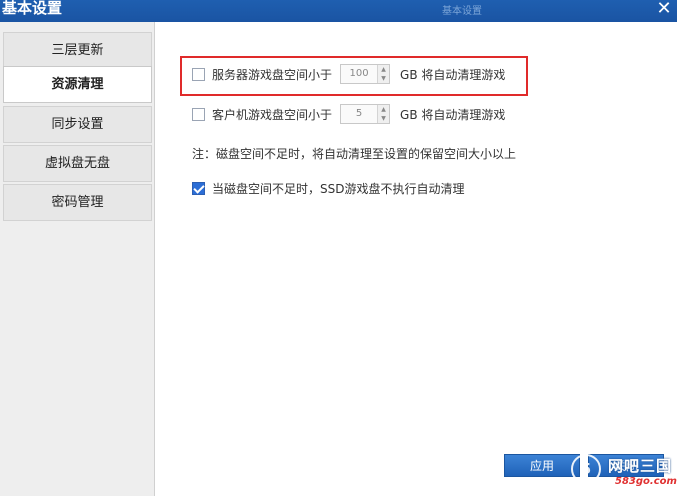  Describe the element at coordinates (542, 465) in the screenshot. I see `apply-button: 应用` at that location.